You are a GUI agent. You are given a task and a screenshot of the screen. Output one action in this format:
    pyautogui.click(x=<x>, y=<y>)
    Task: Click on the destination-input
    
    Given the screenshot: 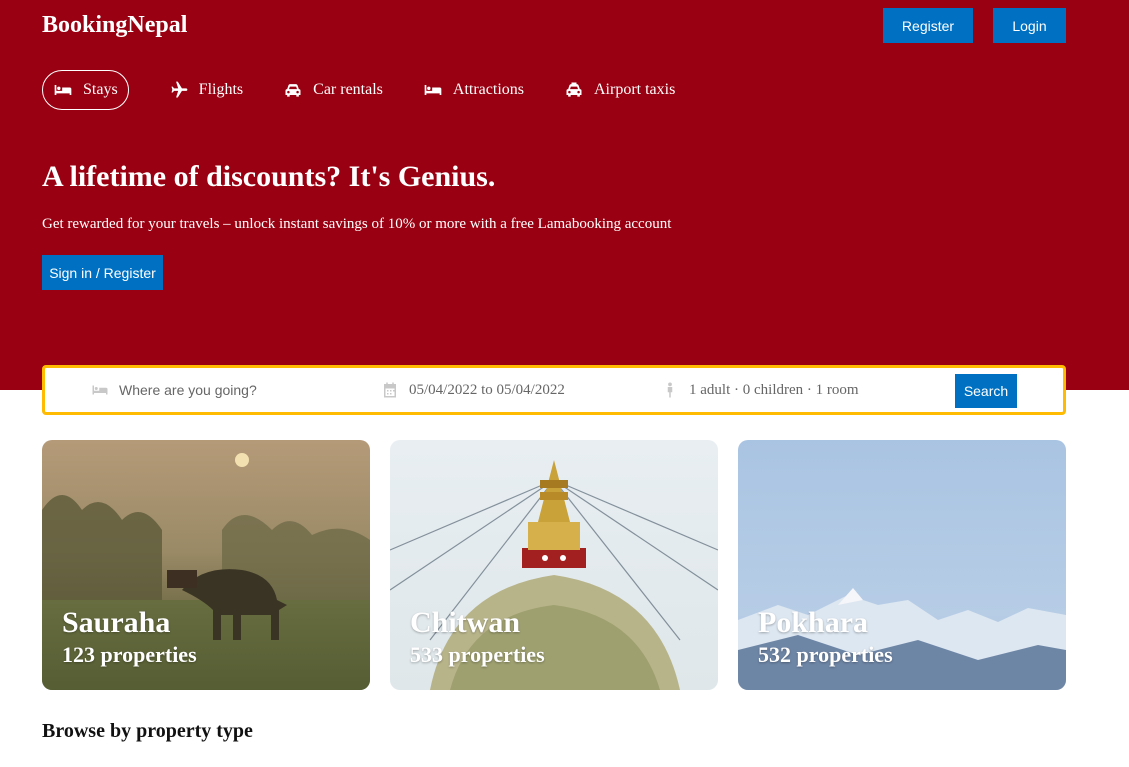 What is the action you would take?
    pyautogui.click(x=229, y=390)
    